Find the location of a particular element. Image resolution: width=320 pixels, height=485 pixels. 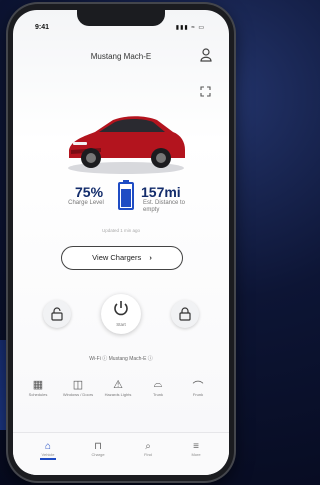

garage-icon: ⊓ is located at coordinates (98, 446).